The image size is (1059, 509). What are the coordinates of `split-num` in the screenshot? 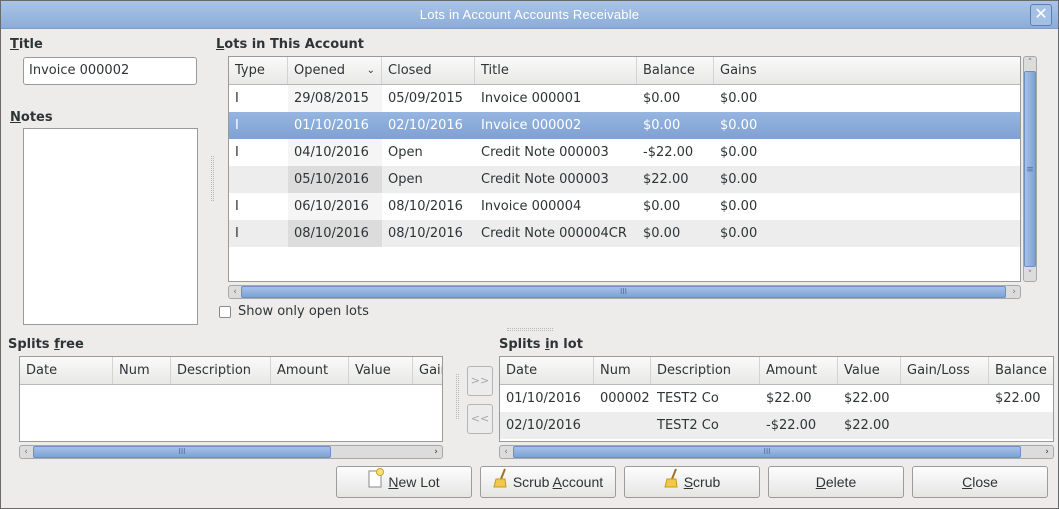 It's located at (622, 425).